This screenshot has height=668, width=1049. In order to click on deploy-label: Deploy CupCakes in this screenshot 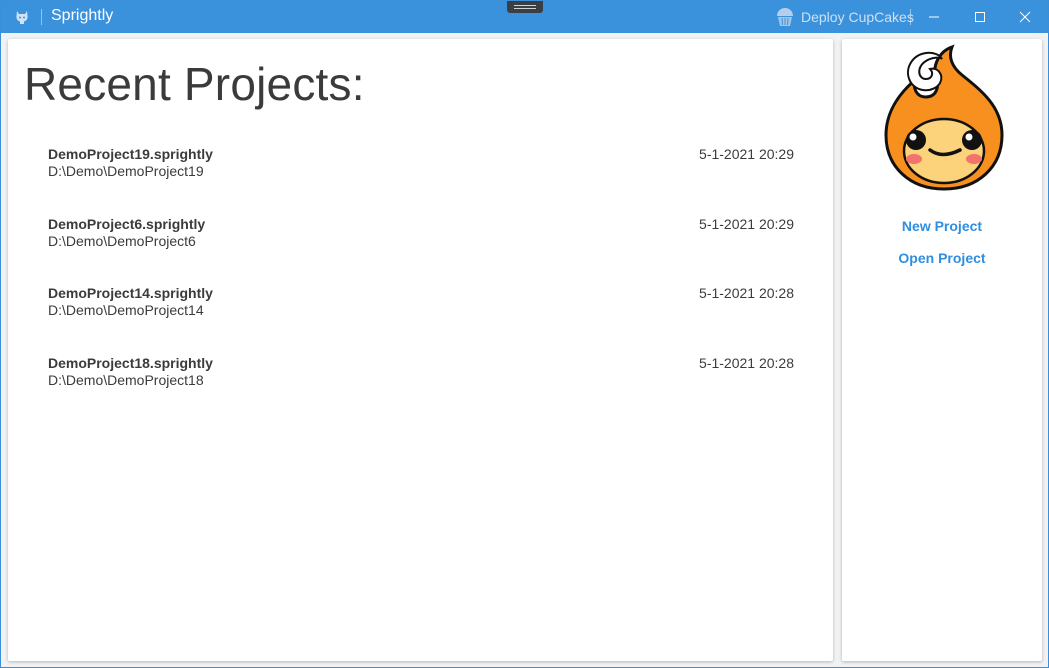, I will do `click(857, 17)`.